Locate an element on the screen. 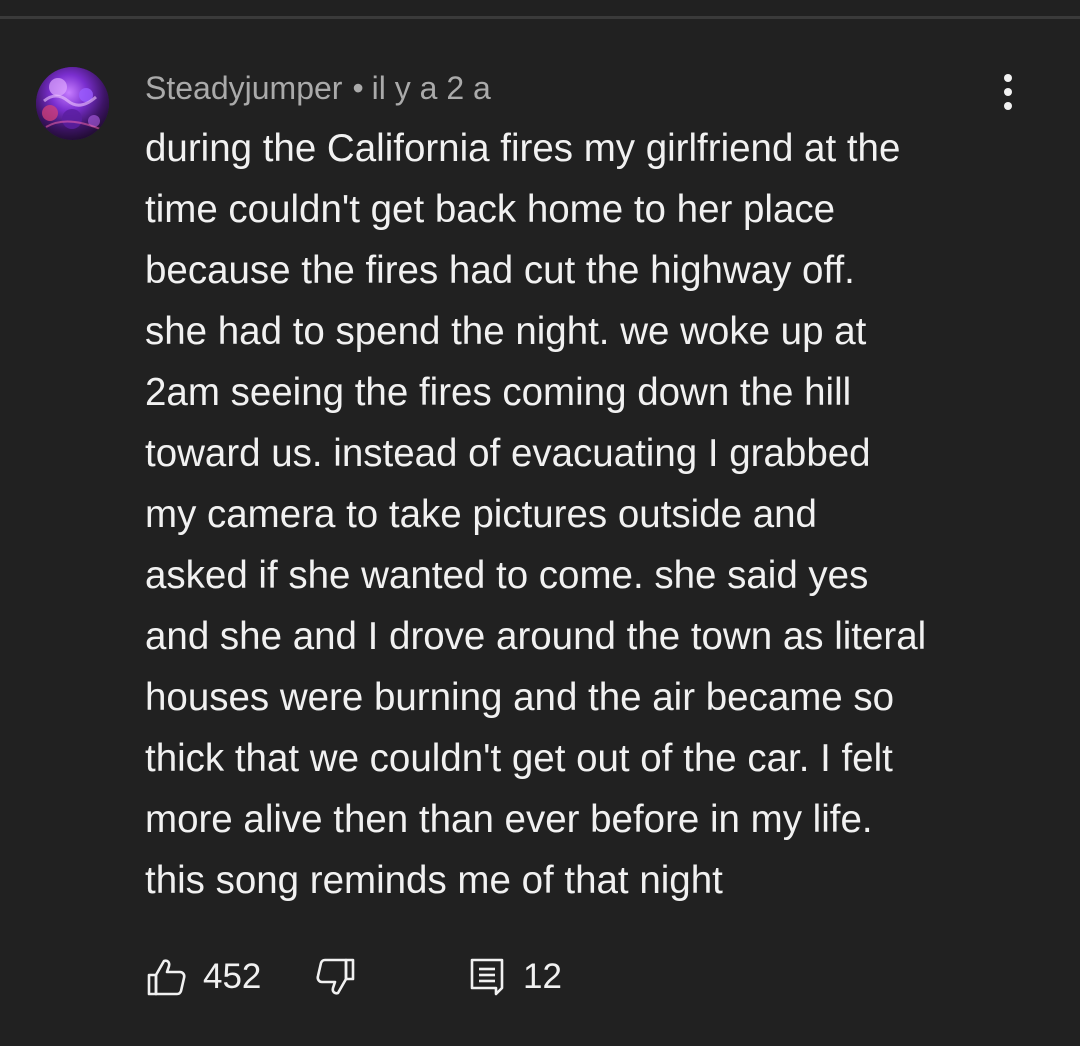 Image resolution: width=1080 pixels, height=1046 pixels. comment-text-line: my camera to take pictures outside and is located at coordinates (481, 514).